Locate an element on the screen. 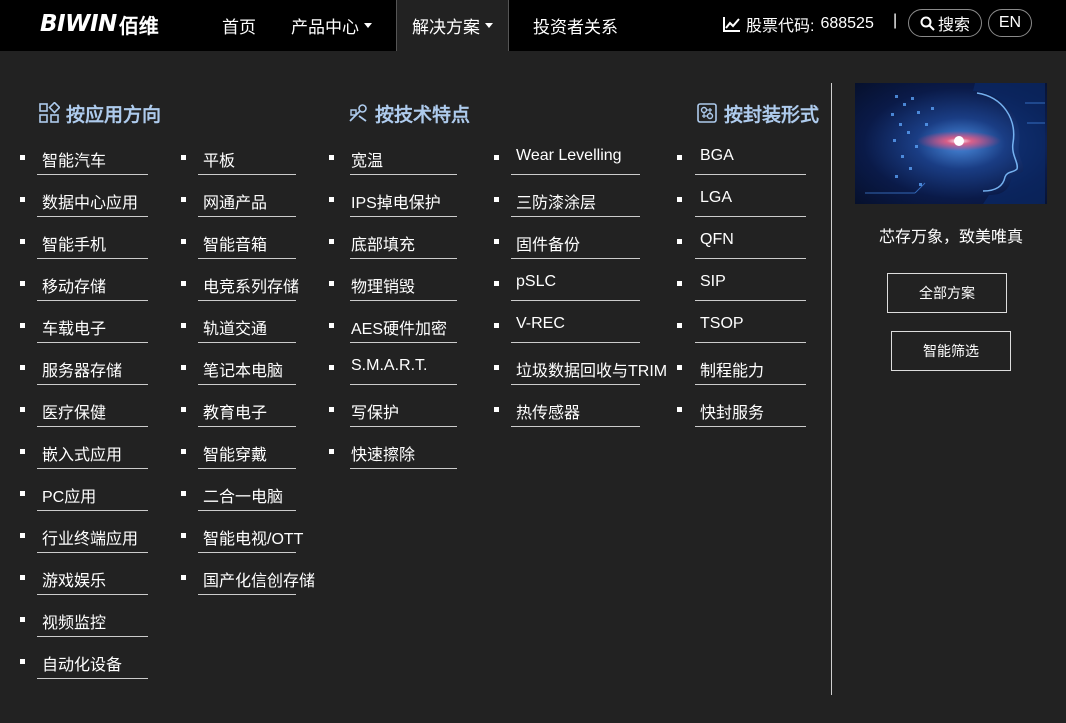  nav-products-label: 产品中心 is located at coordinates (325, 27).